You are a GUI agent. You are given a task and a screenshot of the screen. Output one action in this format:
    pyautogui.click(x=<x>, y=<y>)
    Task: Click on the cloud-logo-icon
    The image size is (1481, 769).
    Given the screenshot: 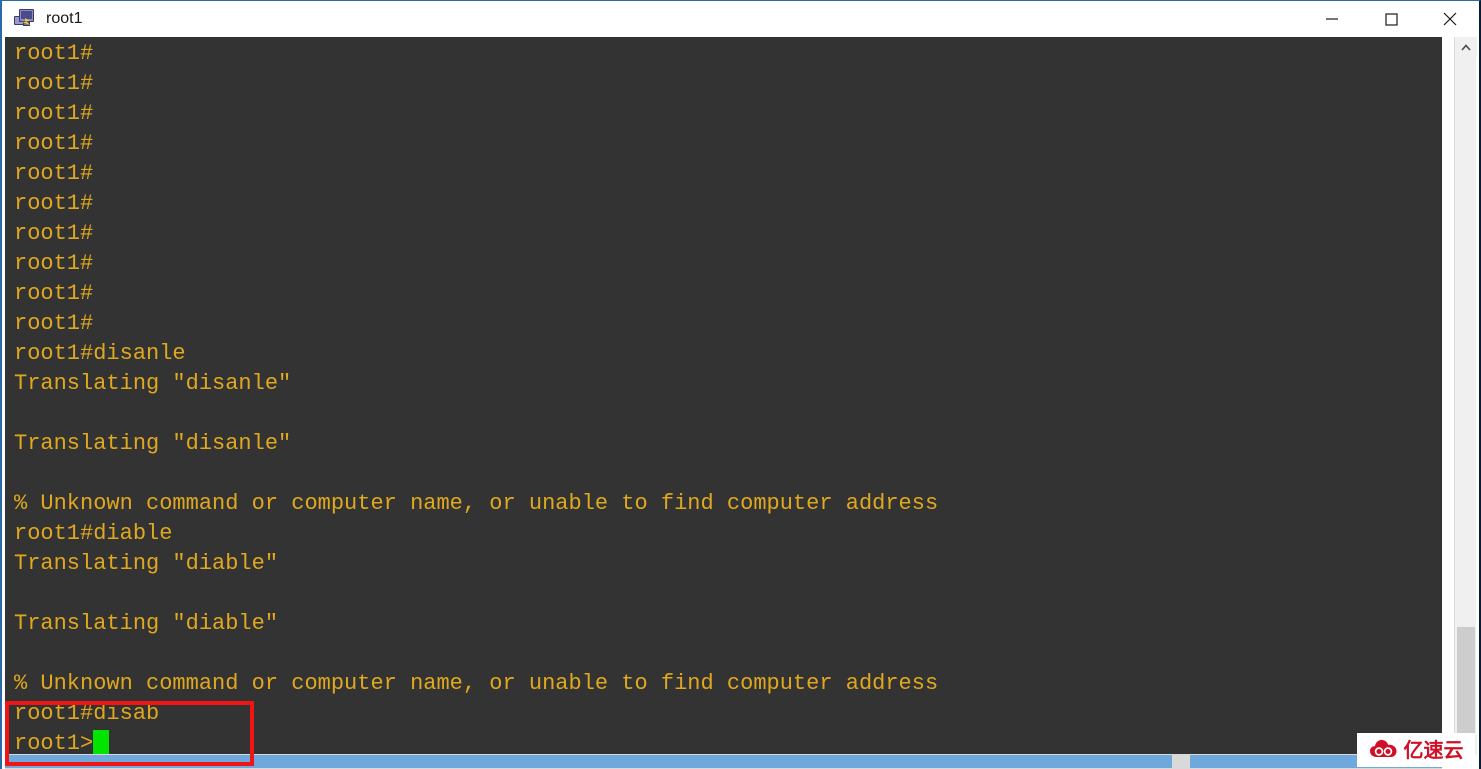 What is the action you would take?
    pyautogui.click(x=1382, y=748)
    